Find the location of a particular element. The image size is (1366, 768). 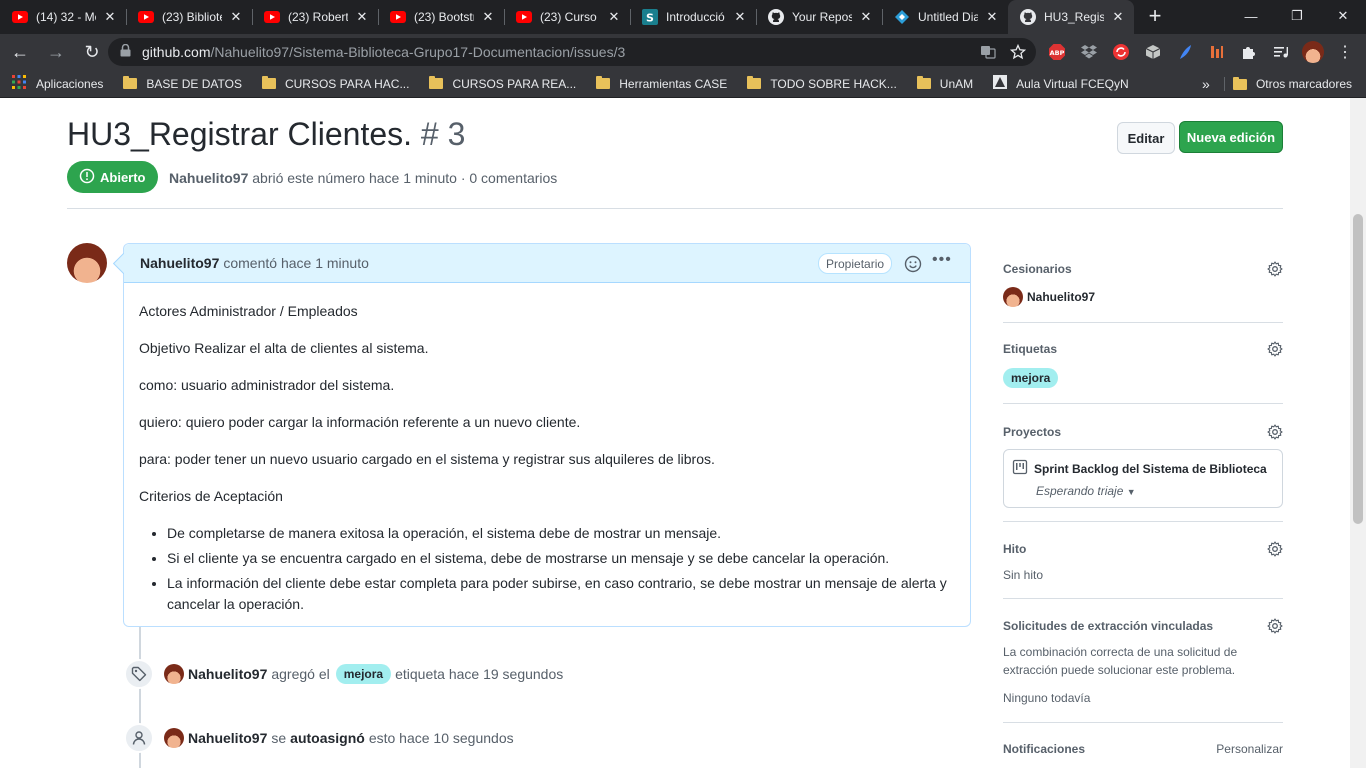

adblock-icon: ABP is located at coordinates (1057, 52).